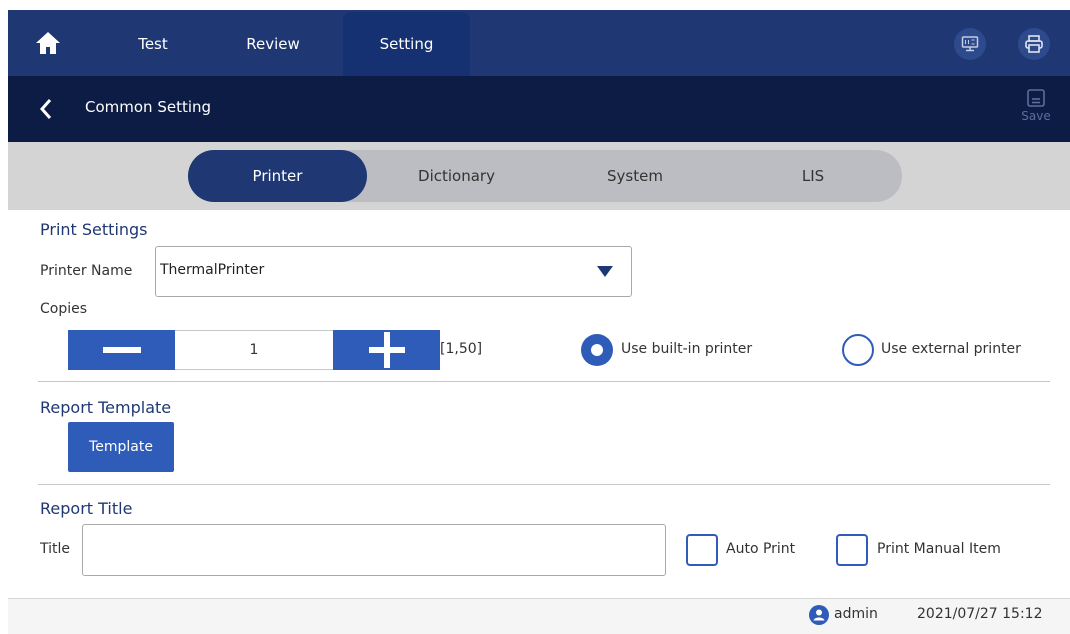  I want to click on lis-monitor-icon, so click(970, 44).